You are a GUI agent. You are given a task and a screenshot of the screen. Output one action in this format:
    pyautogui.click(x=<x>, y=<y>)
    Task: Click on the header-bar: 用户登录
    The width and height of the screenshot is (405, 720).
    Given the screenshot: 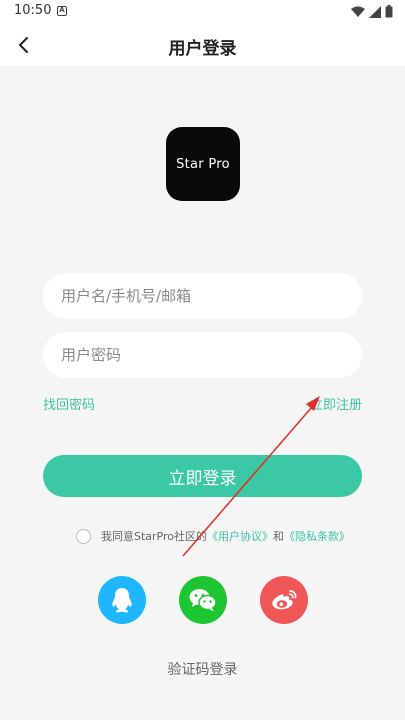 What is the action you would take?
    pyautogui.click(x=202, y=45)
    